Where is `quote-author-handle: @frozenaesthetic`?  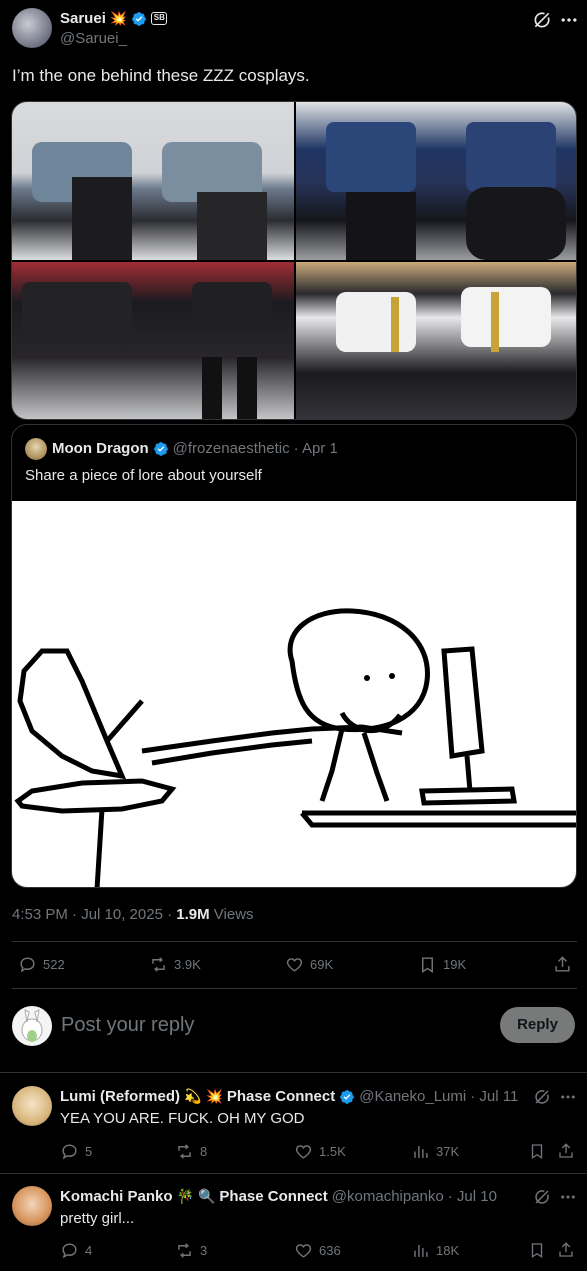
quote-author-handle: @frozenaesthetic is located at coordinates (231, 448).